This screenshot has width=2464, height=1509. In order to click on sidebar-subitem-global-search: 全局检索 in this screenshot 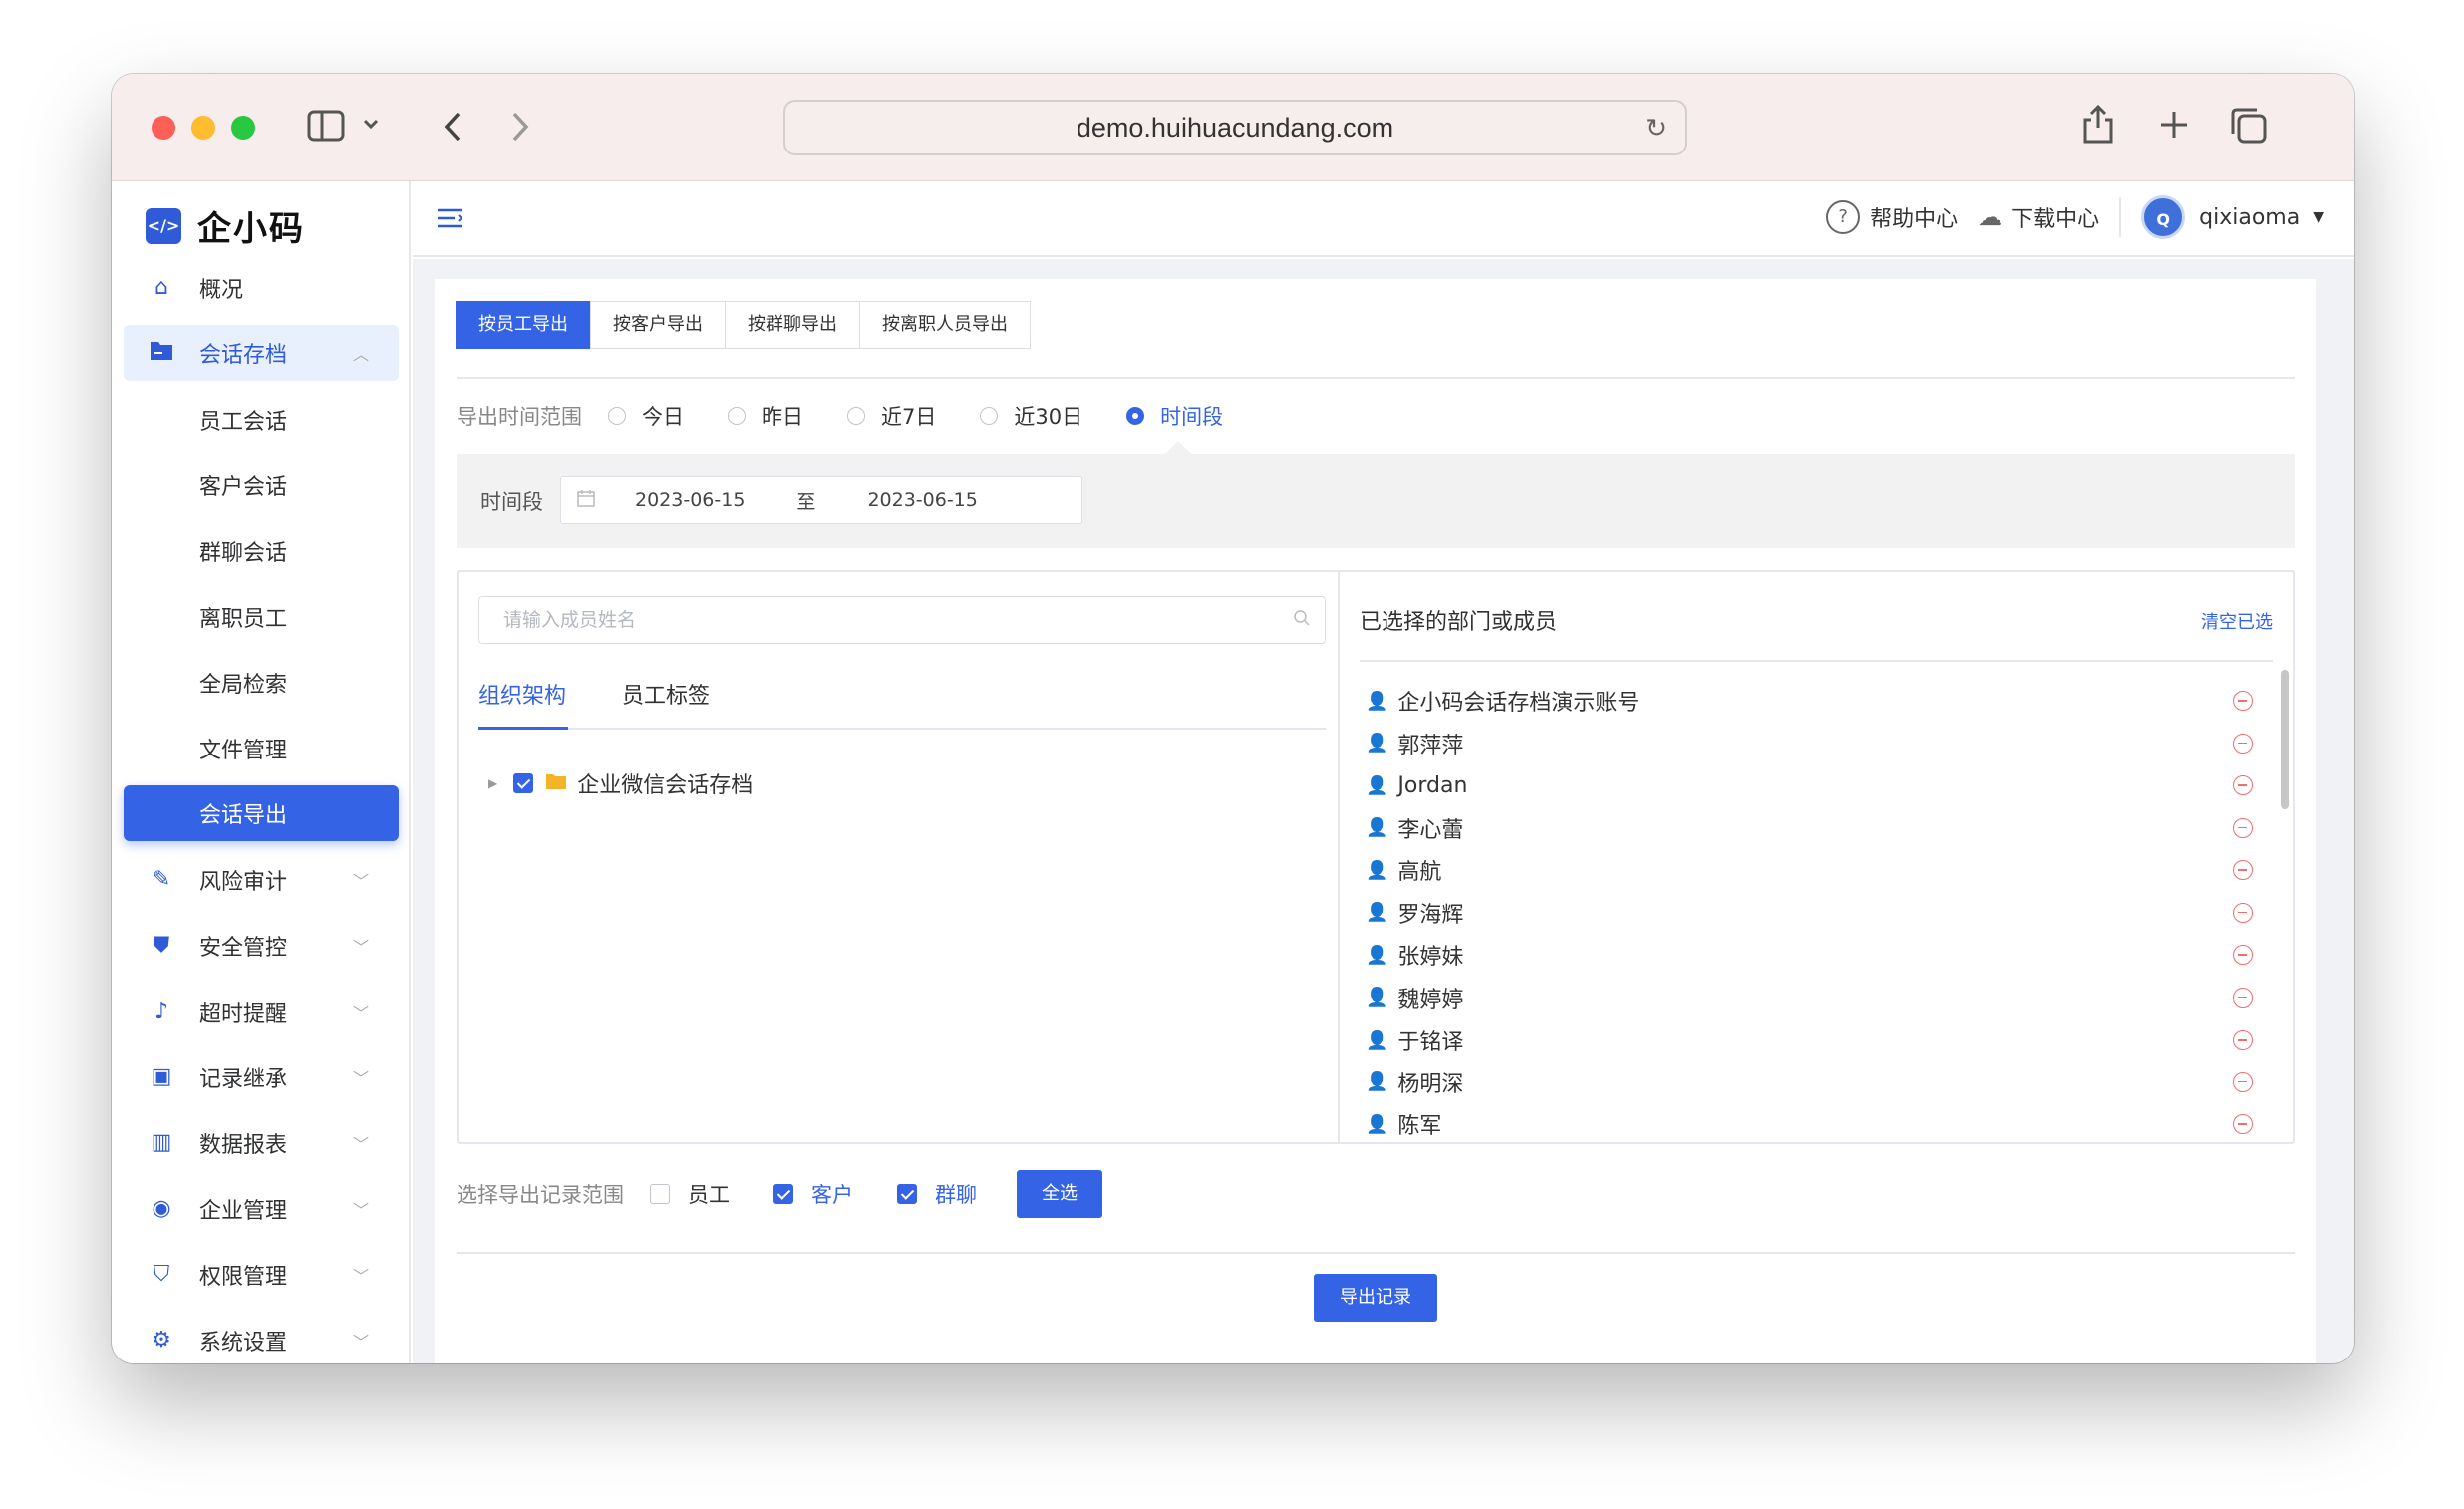, I will do `click(262, 683)`.